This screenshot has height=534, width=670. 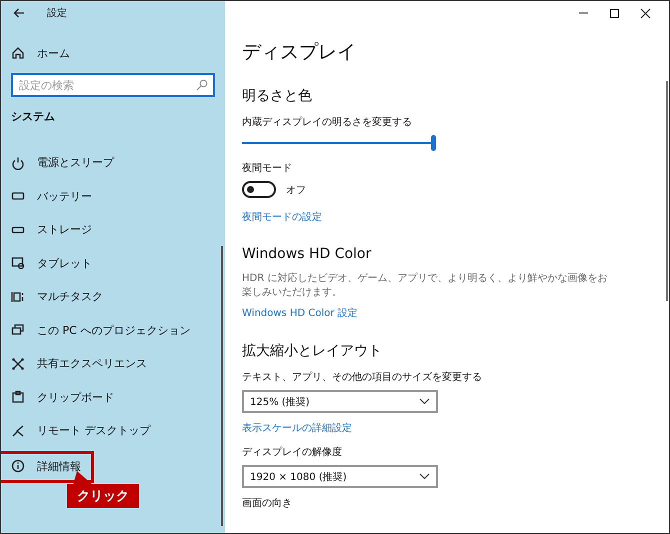 I want to click on slider-track, so click(x=339, y=143).